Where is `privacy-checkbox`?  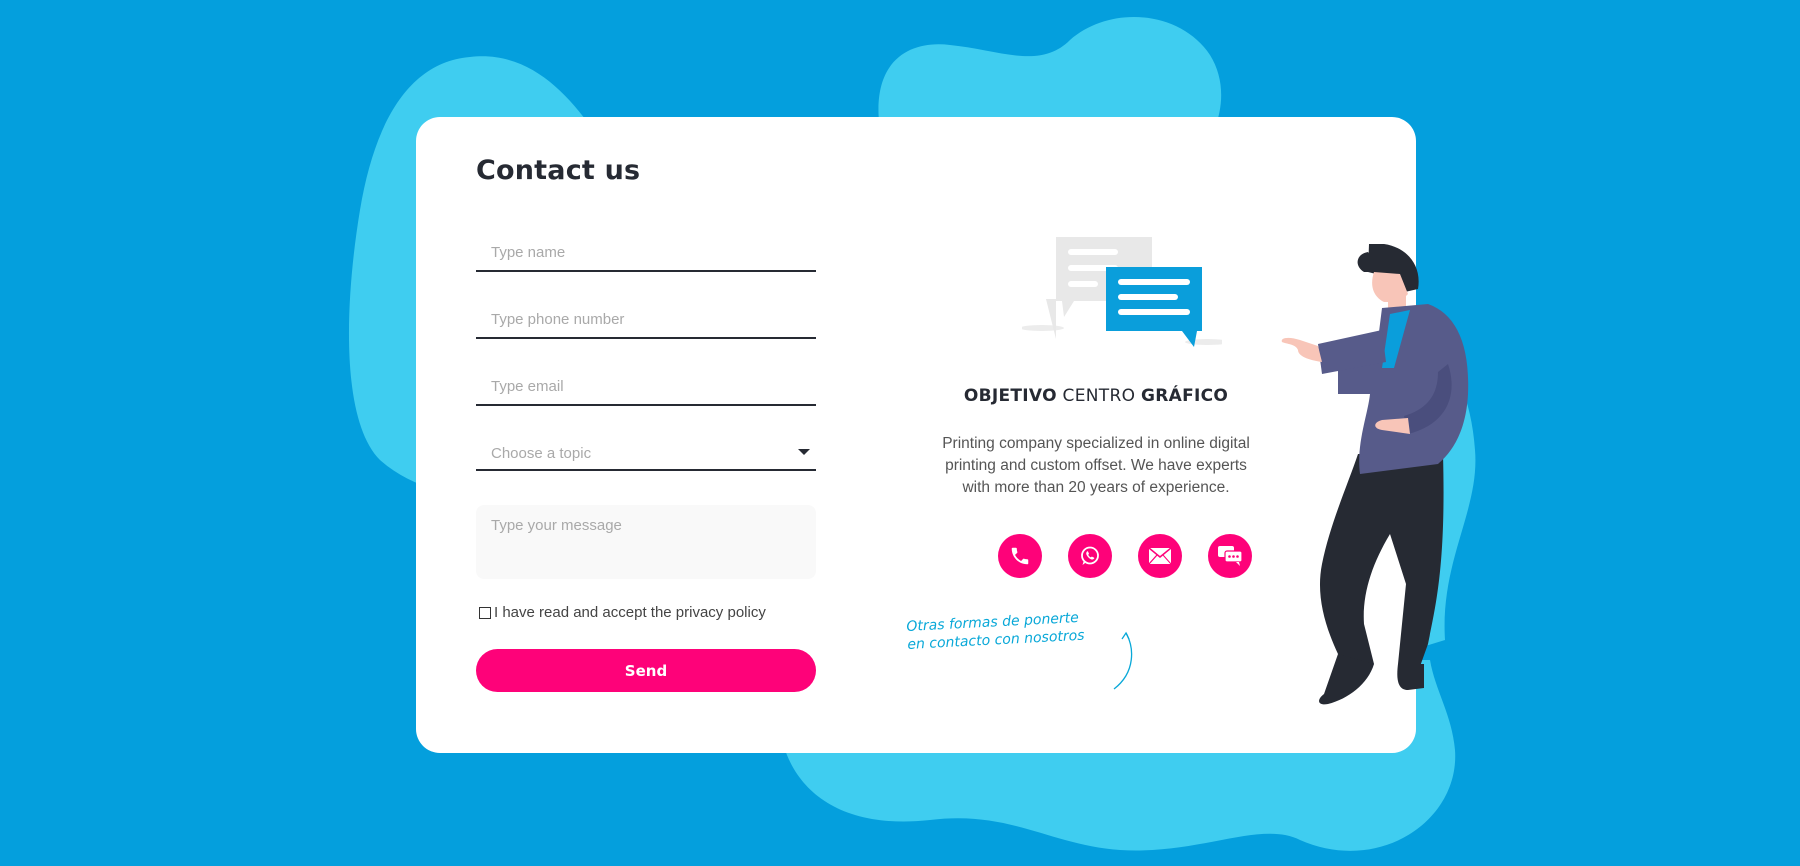
privacy-checkbox is located at coordinates (485, 612).